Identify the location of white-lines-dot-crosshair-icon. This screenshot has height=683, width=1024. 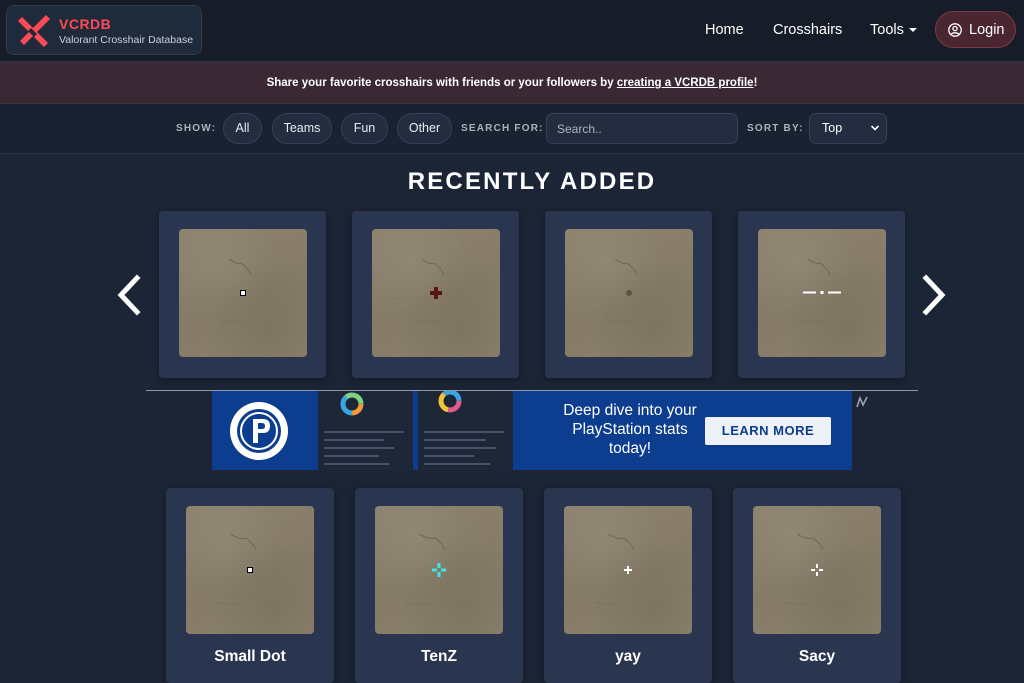
(822, 292).